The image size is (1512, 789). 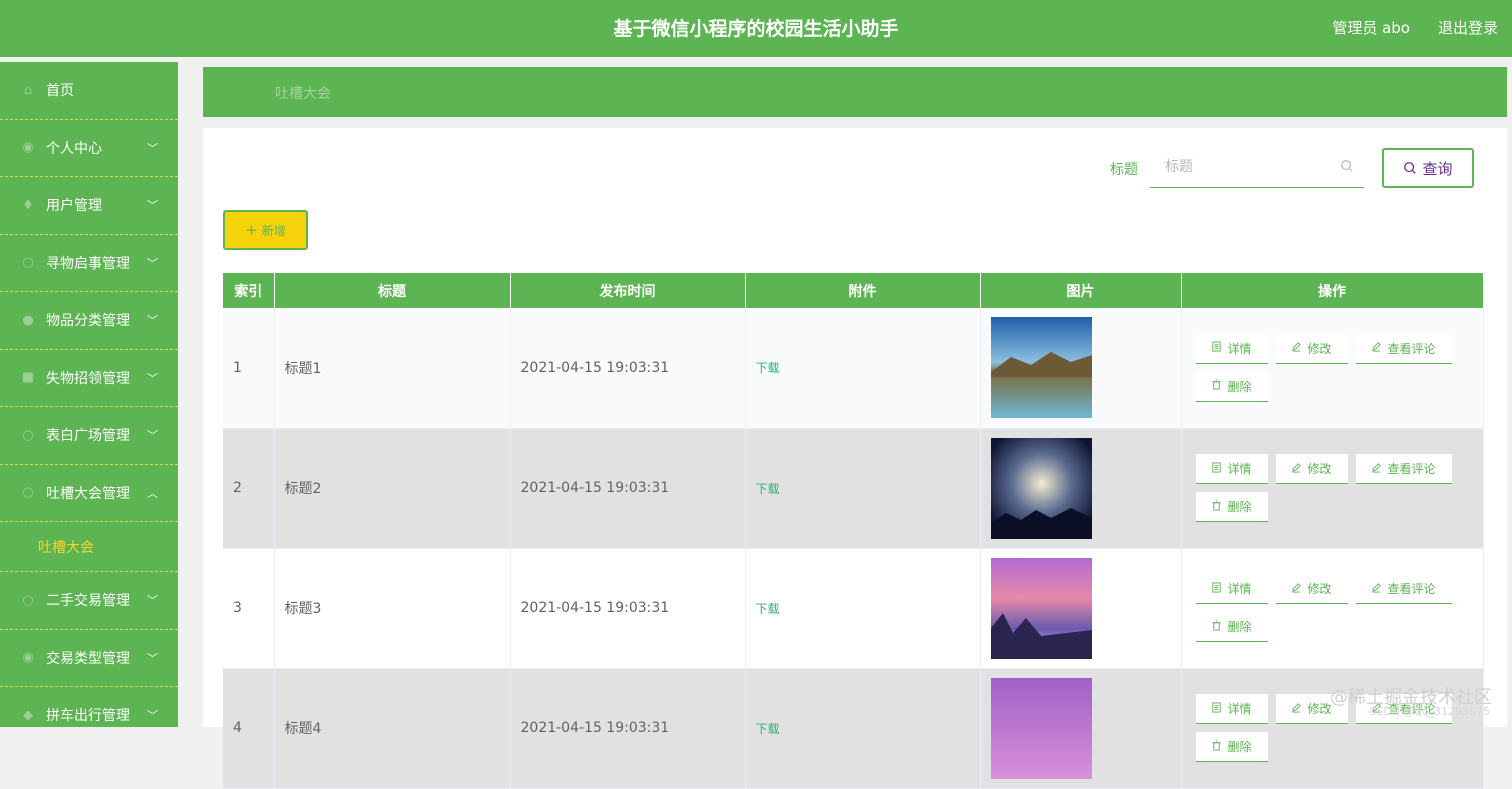 What do you see at coordinates (89, 321) in the screenshot?
I see `sidebar-item-4: ● 物品分类管理 ﹀` at bounding box center [89, 321].